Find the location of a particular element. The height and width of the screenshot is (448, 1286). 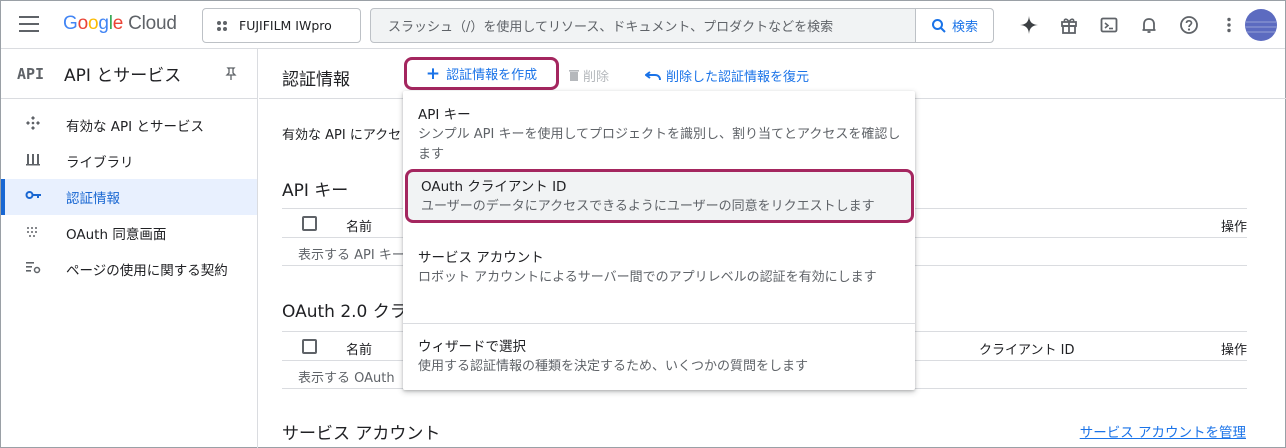

api-logo-icon: API is located at coordinates (31, 73).